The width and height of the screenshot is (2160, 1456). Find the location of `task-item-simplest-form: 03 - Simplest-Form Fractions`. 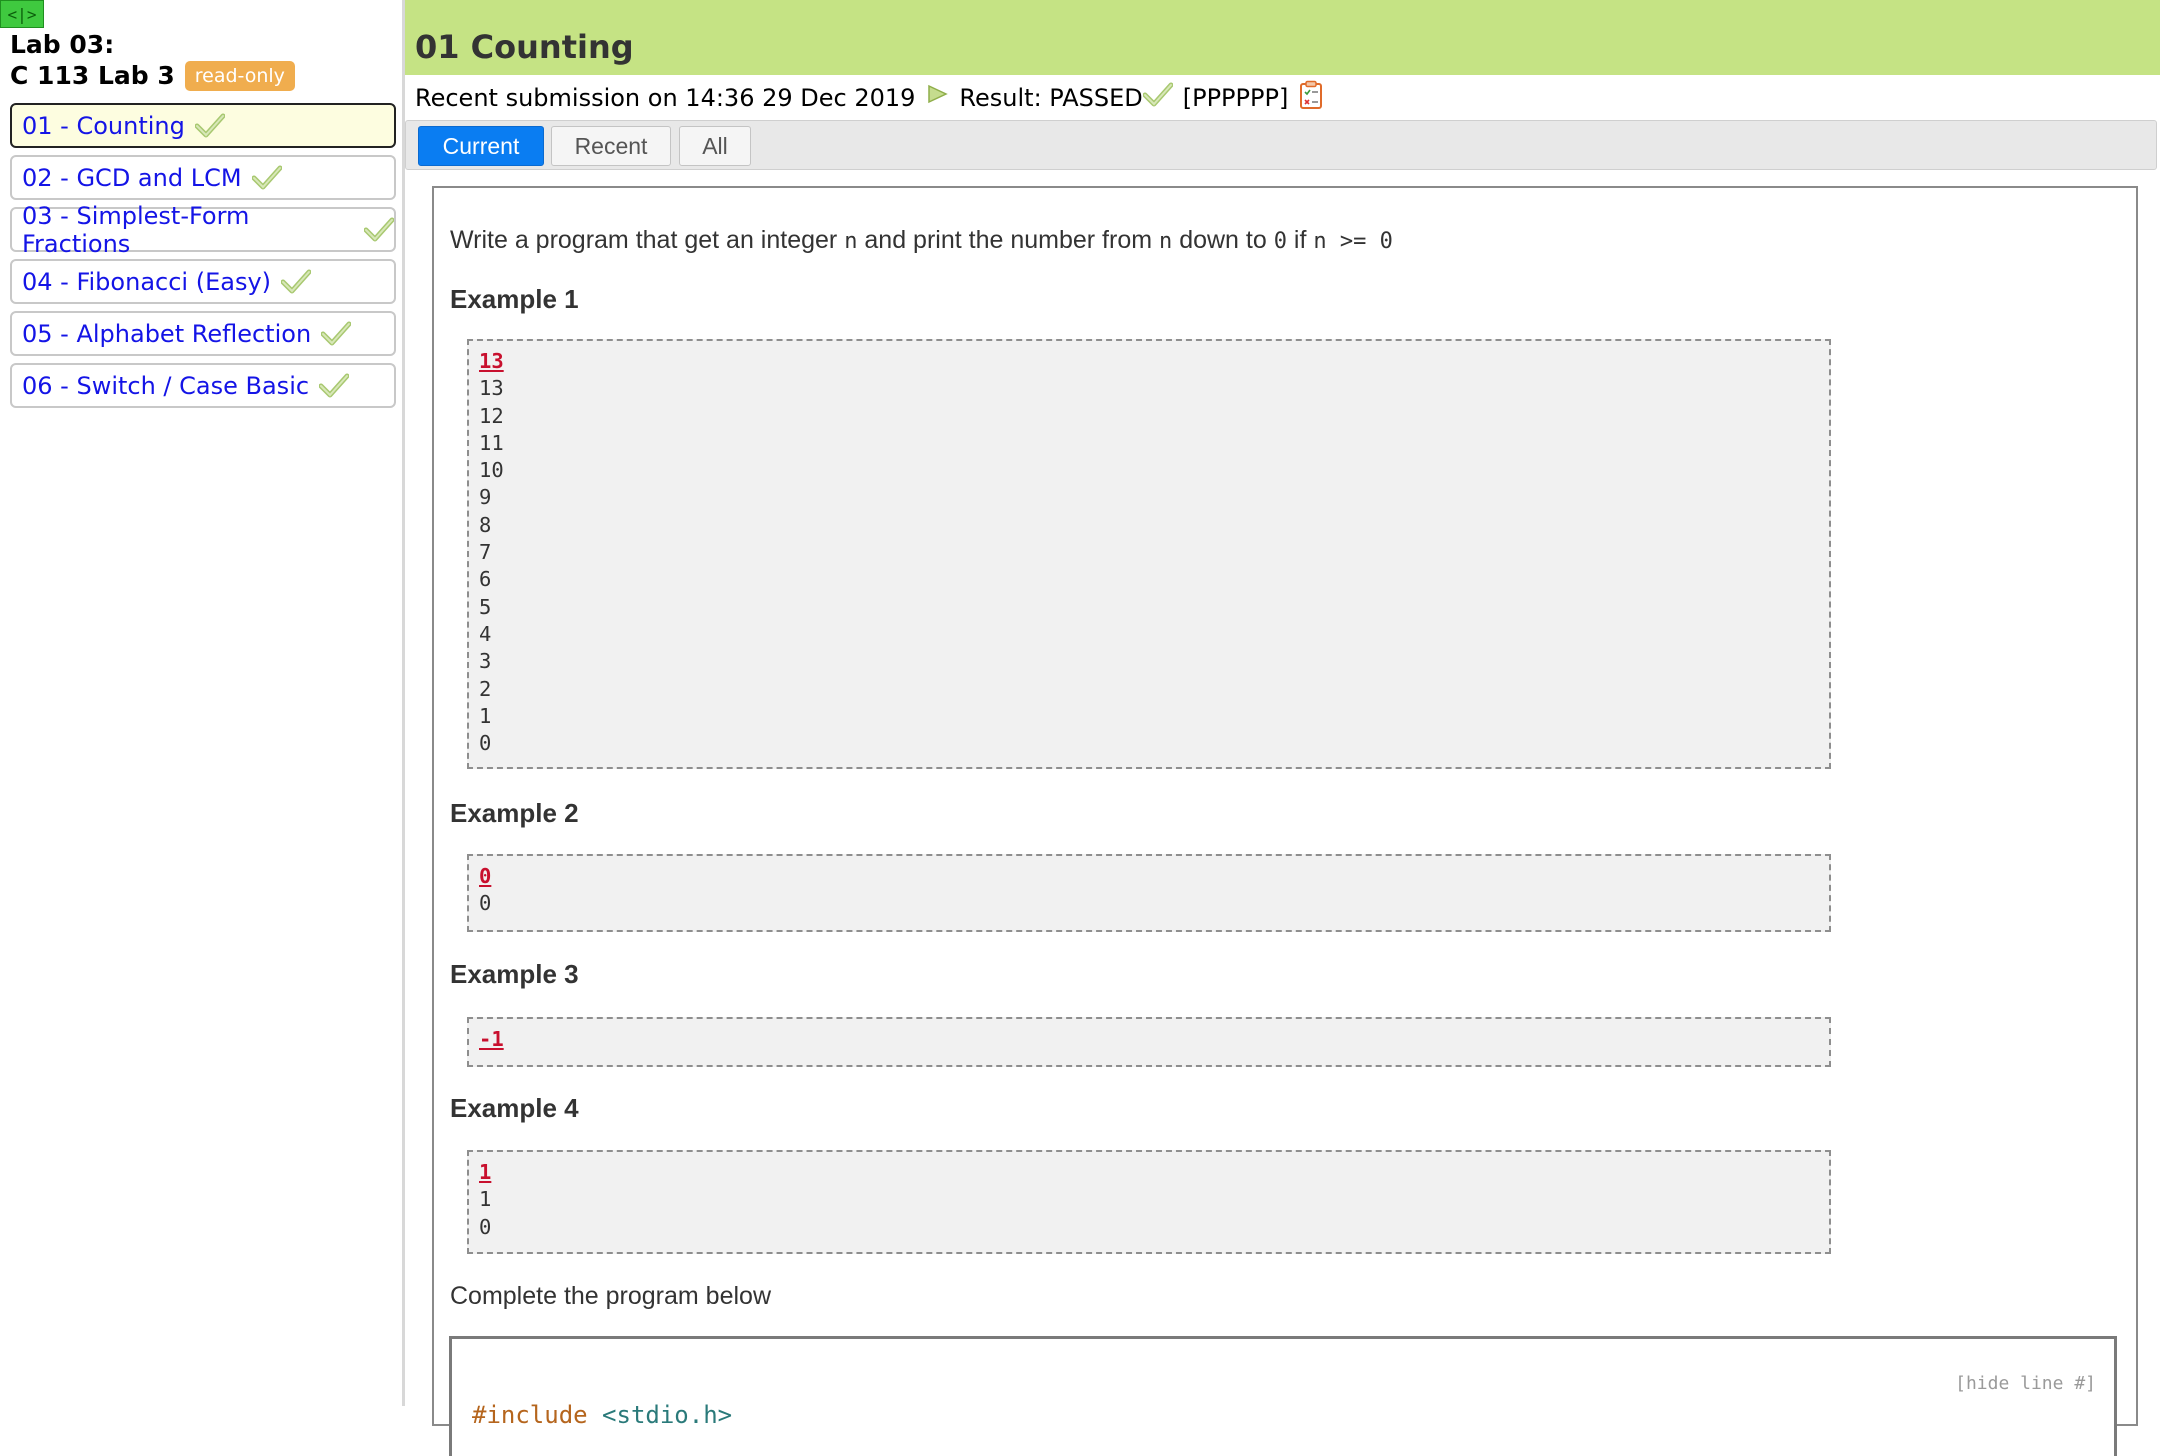

task-item-simplest-form: 03 - Simplest-Form Fractions is located at coordinates (203, 230).